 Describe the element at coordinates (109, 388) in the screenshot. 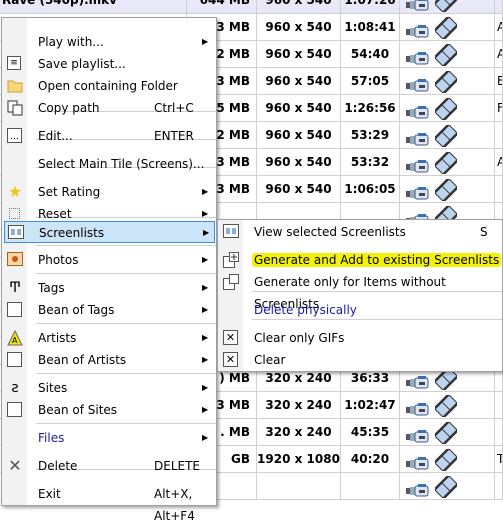

I see `menu-item-sites: ƨ Sites ▶` at that location.